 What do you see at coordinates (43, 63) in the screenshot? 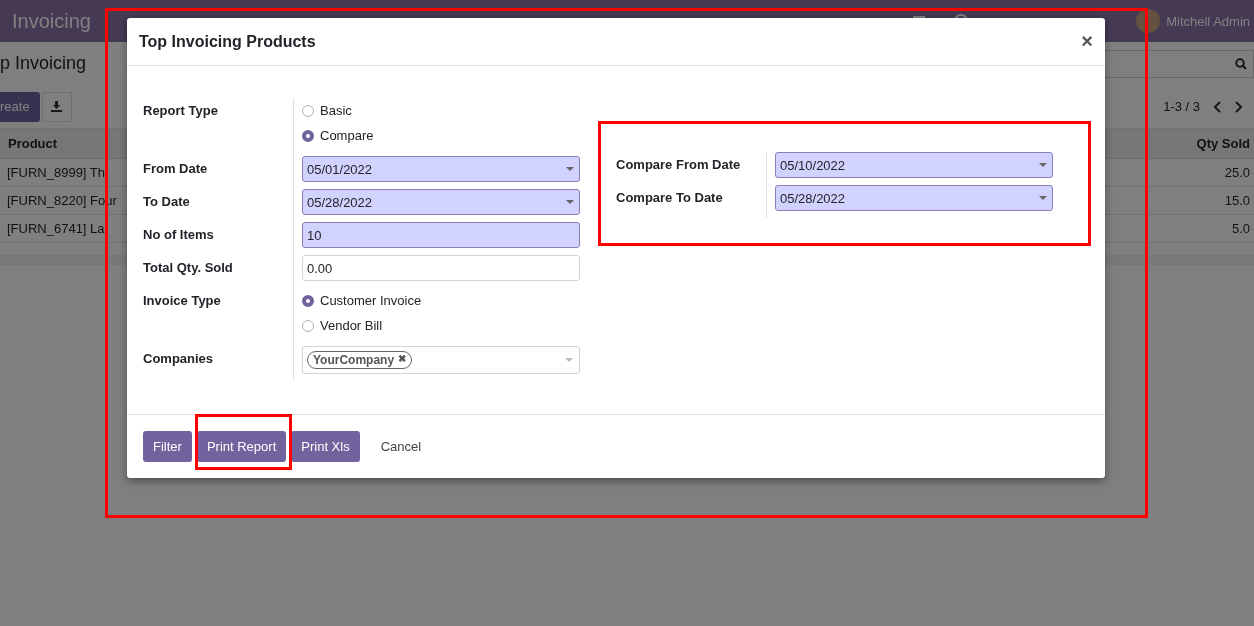
I see `breadcrumb: p Invoicing` at bounding box center [43, 63].